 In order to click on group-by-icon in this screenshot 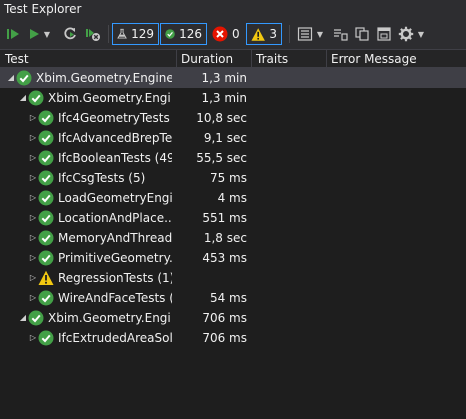, I will do `click(305, 34)`.